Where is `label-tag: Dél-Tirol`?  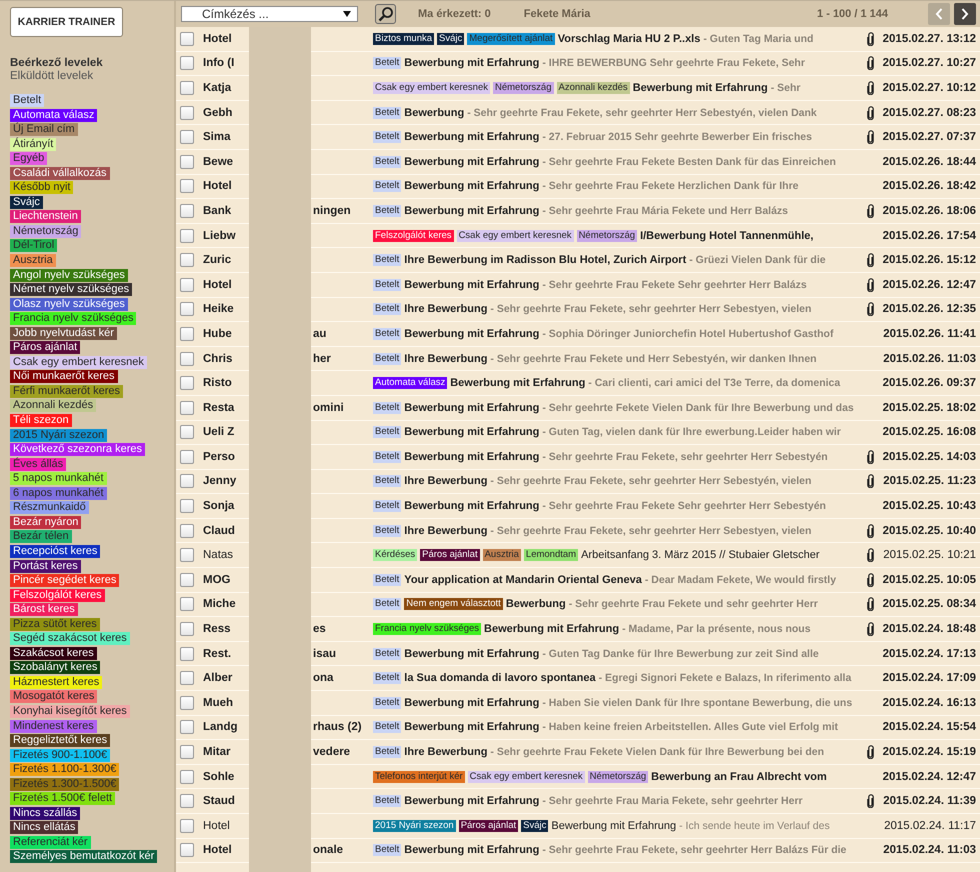
label-tag: Dél-Tirol is located at coordinates (34, 245).